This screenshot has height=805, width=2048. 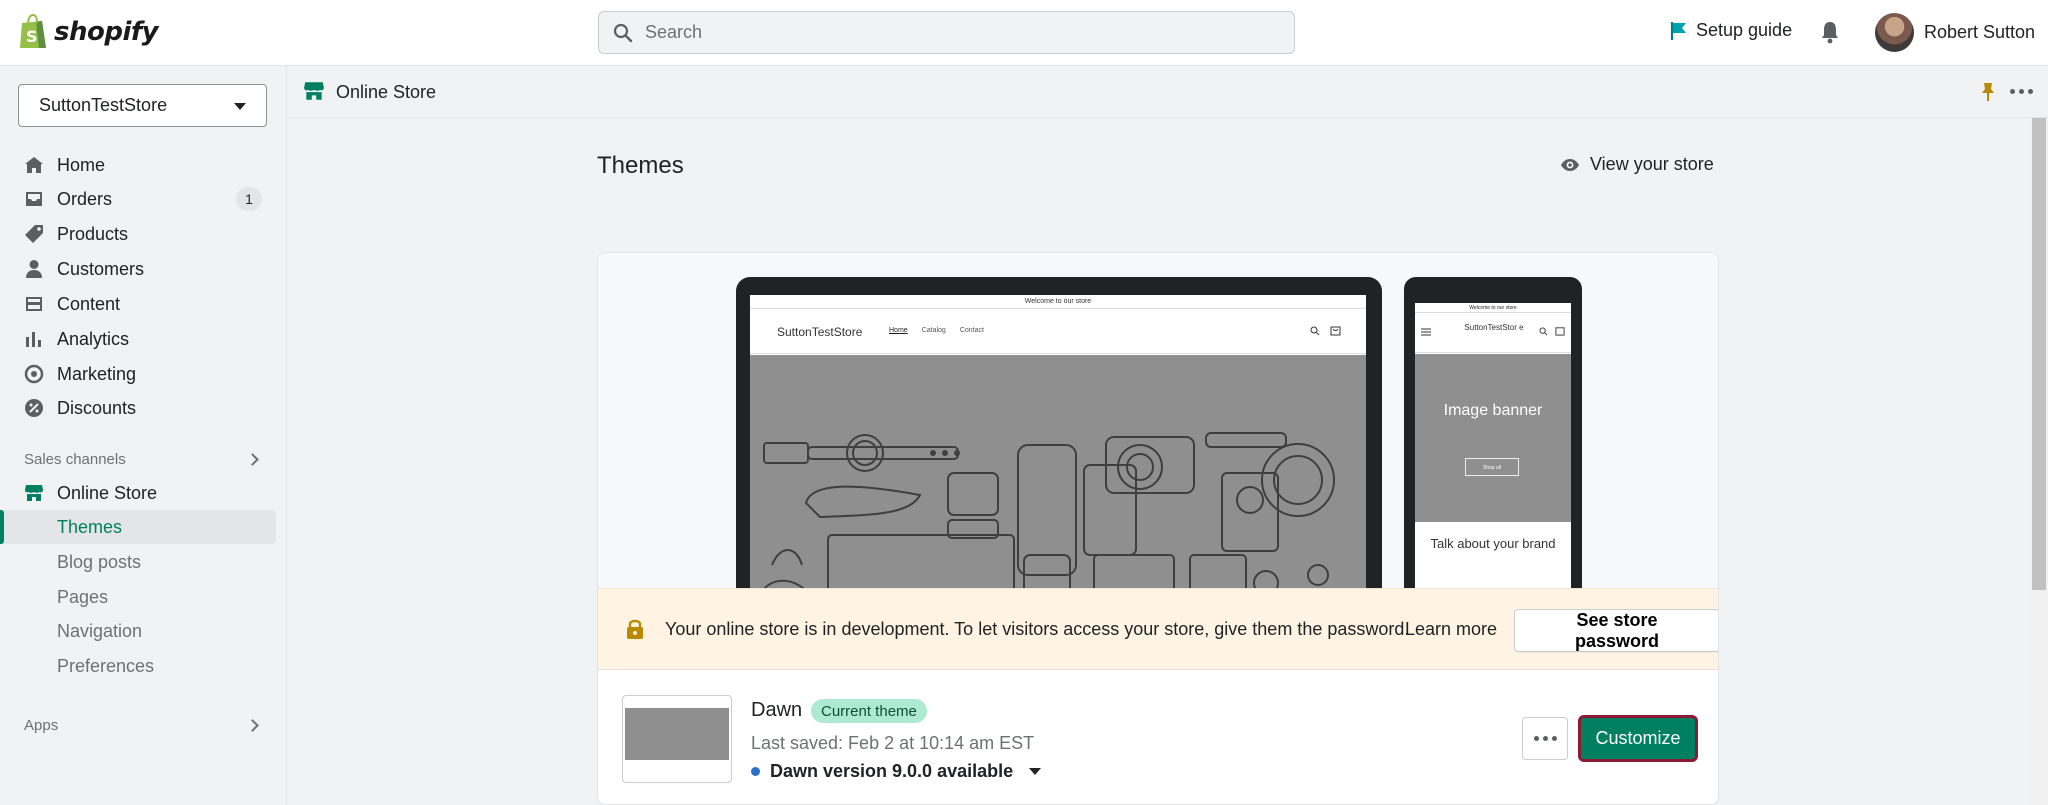 I want to click on sidebar-item-analytics: Analytics, so click(x=138, y=339).